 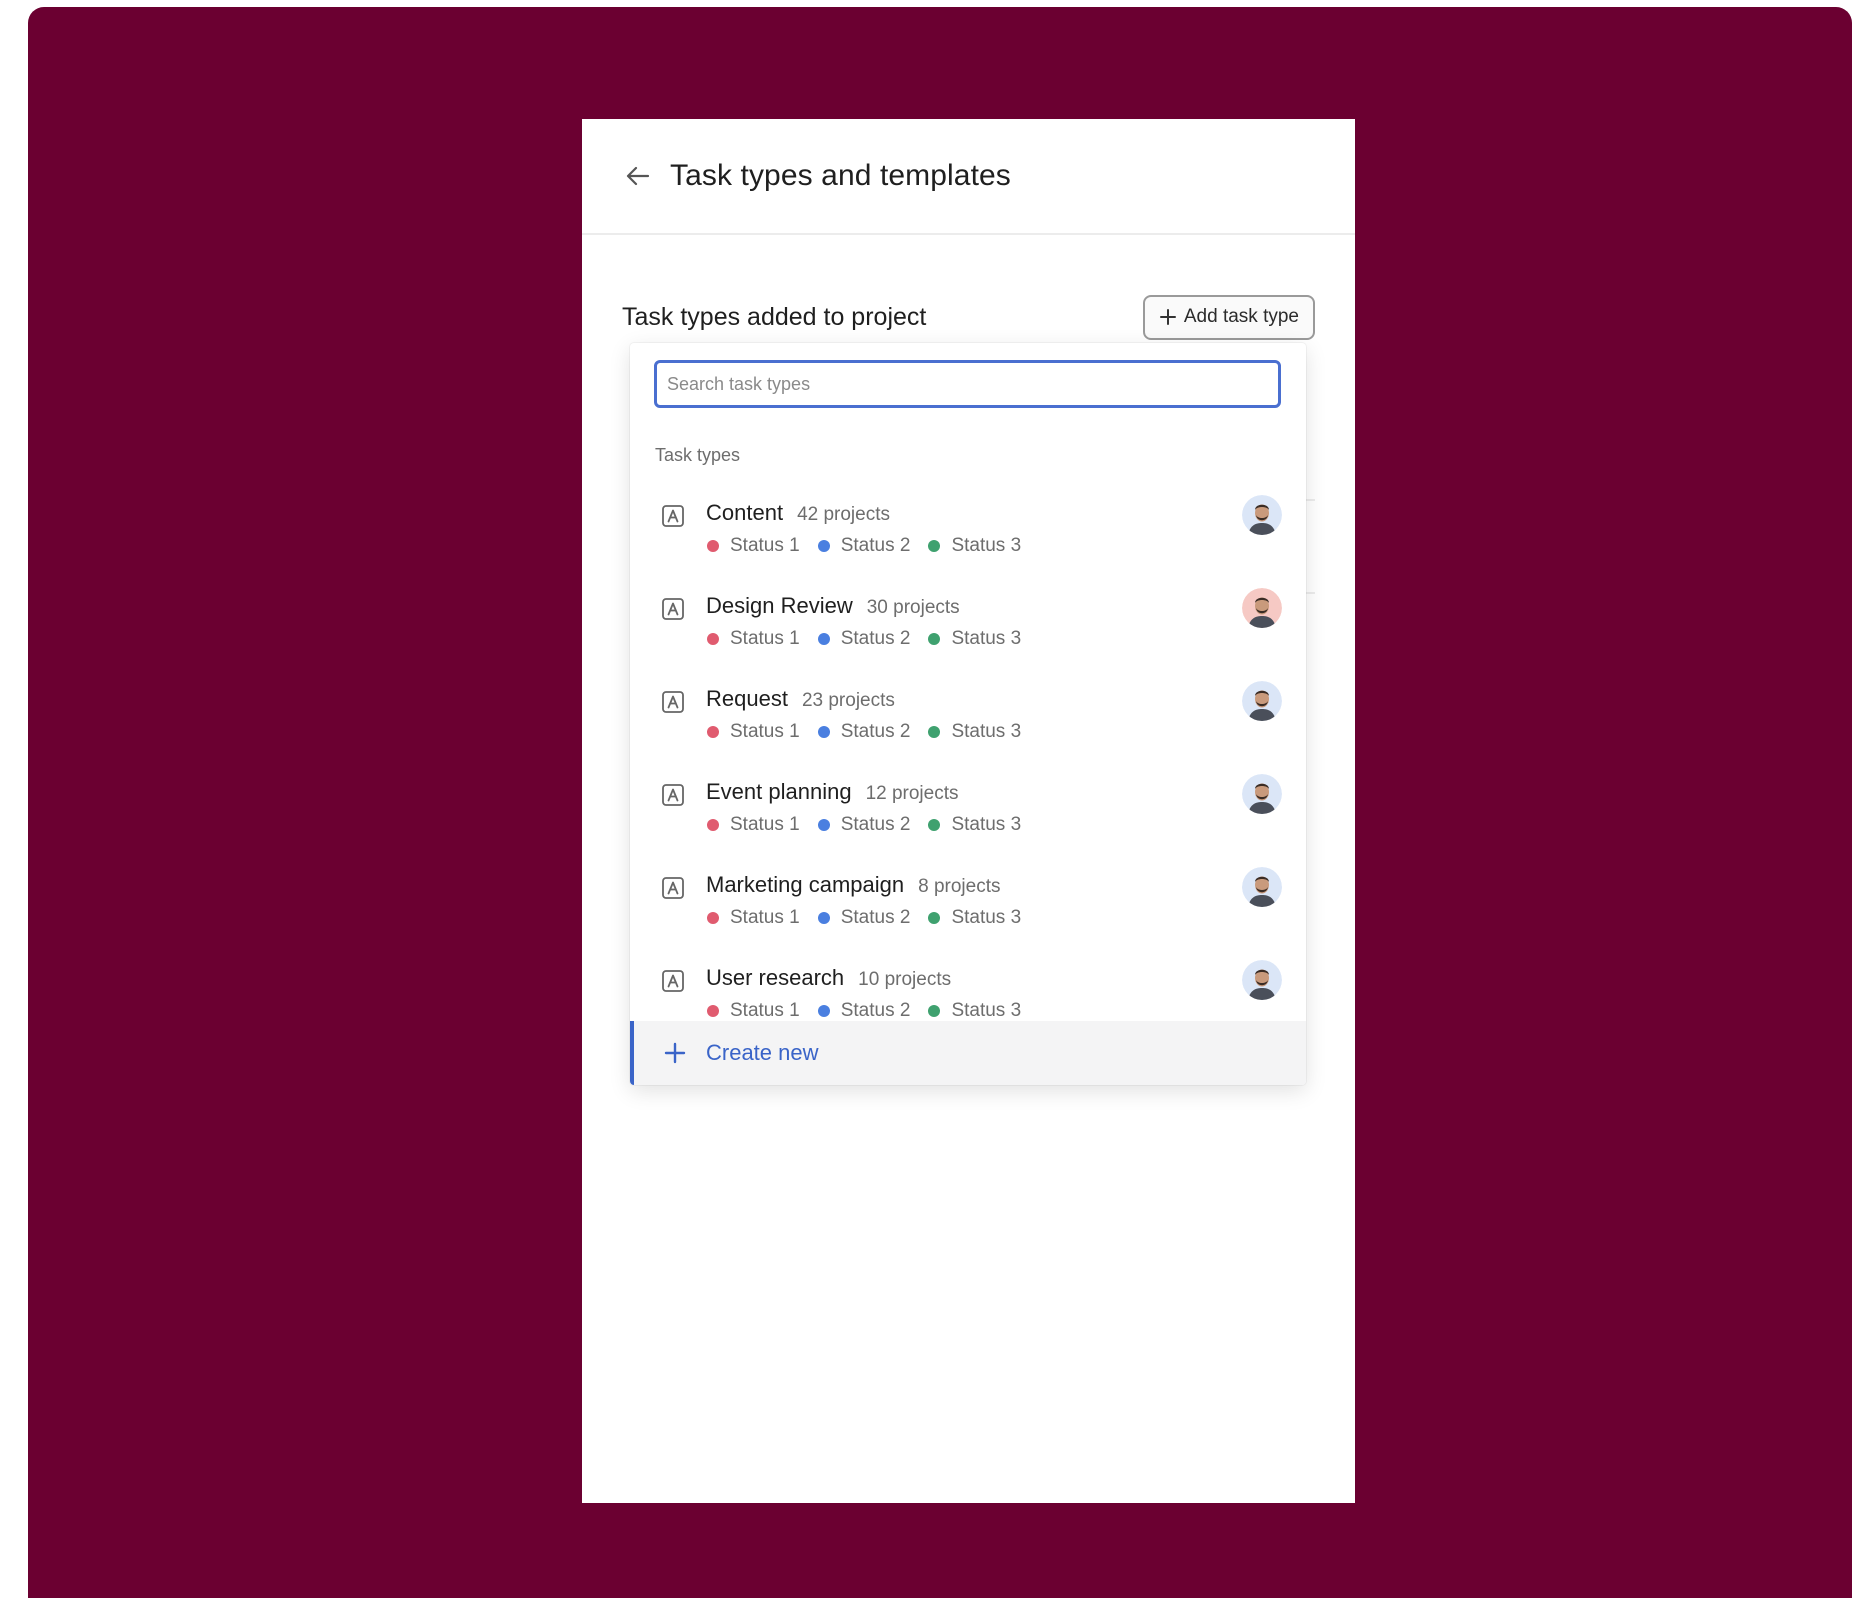 What do you see at coordinates (913, 607) in the screenshot?
I see `project-count: 30 projects` at bounding box center [913, 607].